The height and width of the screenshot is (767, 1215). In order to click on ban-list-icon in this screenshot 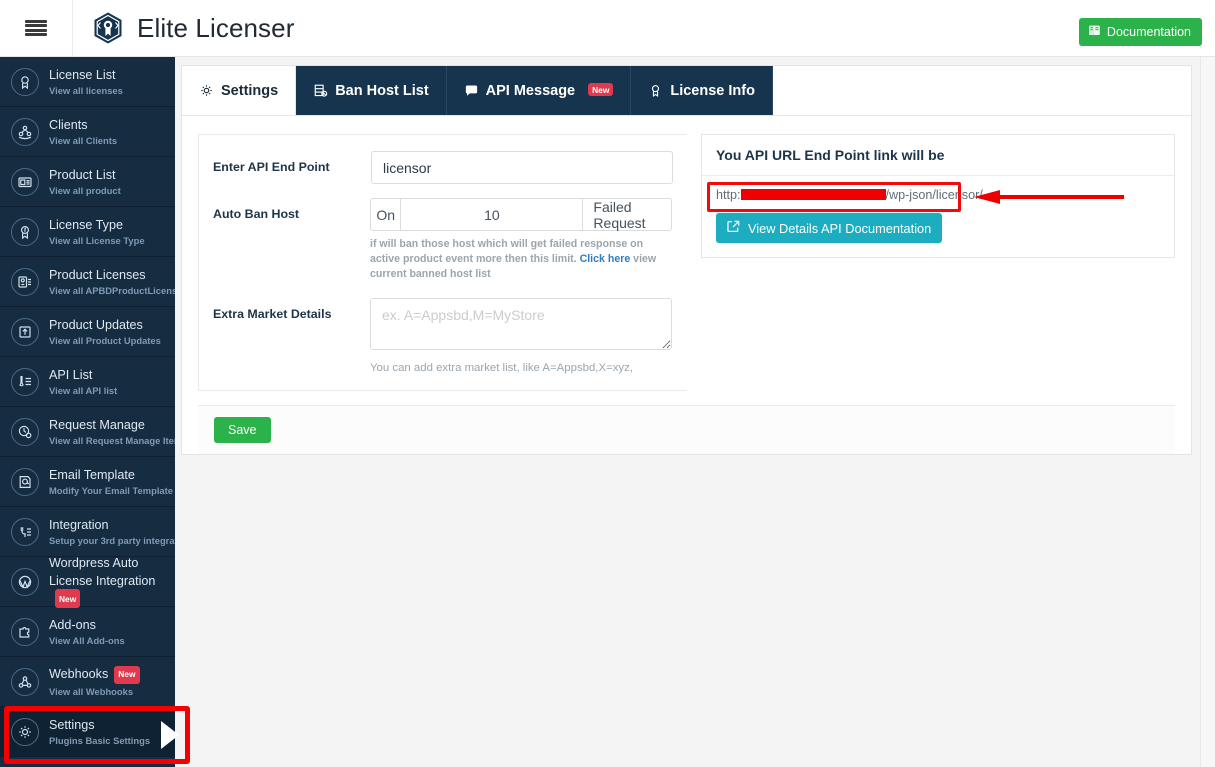, I will do `click(320, 90)`.